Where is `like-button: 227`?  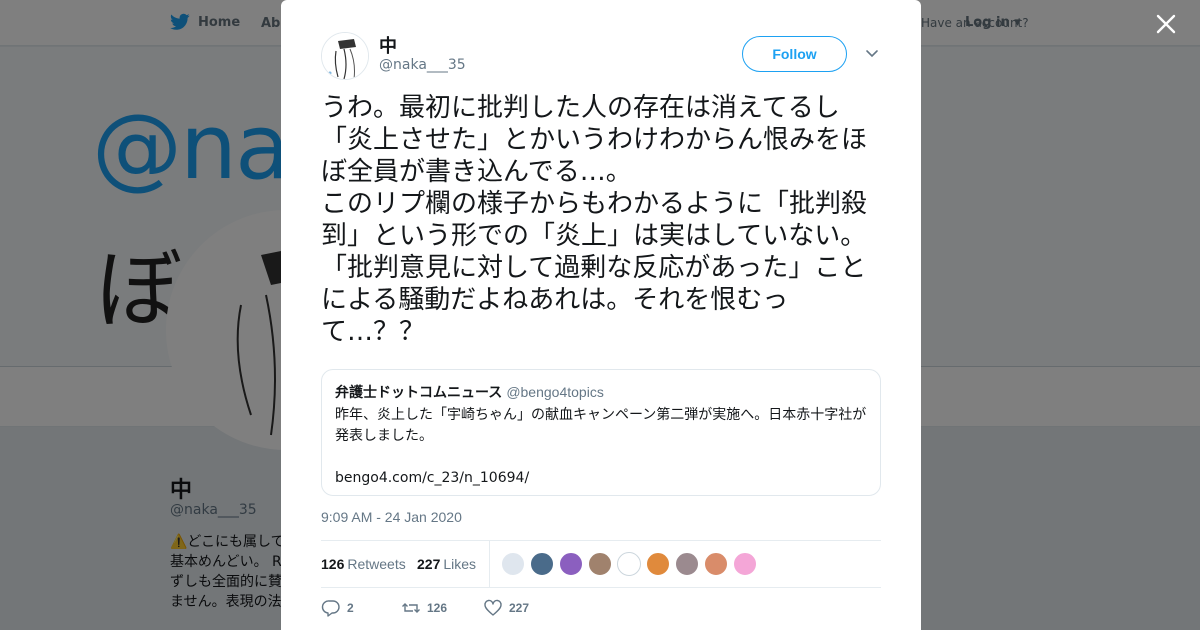 like-button: 227 is located at coordinates (506, 608).